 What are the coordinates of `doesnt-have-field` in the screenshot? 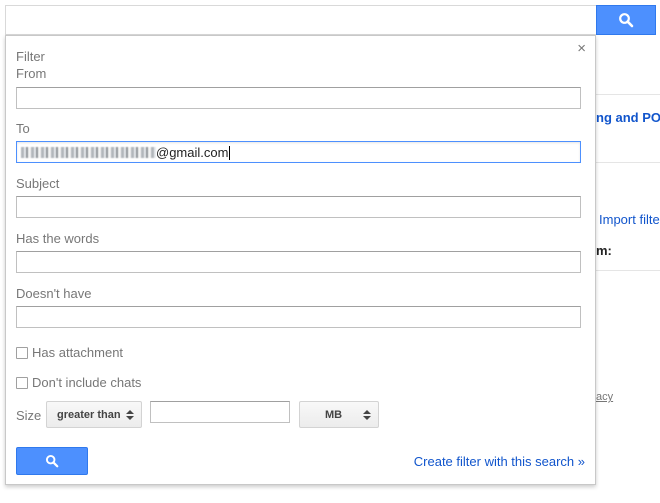 It's located at (298, 317).